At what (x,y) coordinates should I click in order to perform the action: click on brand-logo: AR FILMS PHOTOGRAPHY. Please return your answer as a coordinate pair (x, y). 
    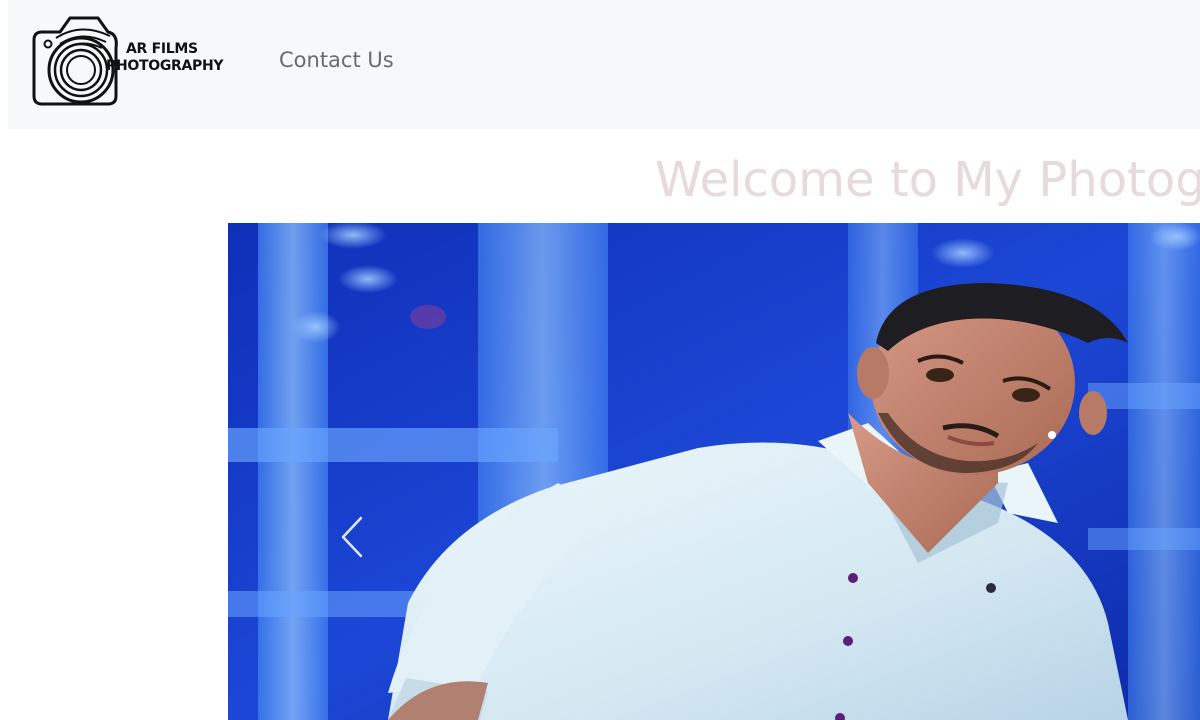
    Looking at the image, I should click on (136, 60).